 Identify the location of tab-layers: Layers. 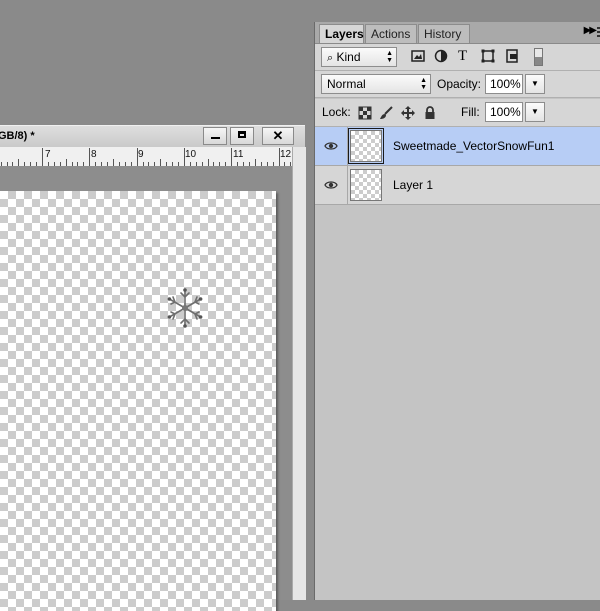
(341, 33).